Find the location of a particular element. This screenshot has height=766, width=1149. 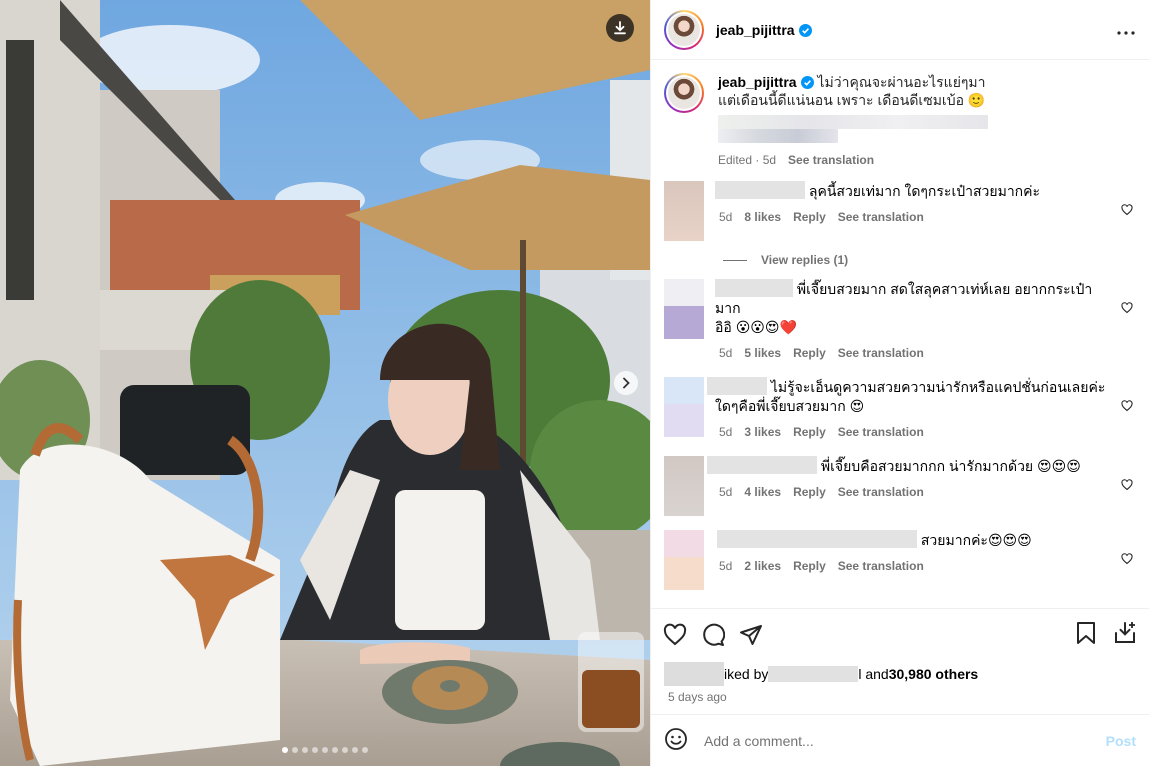

caption-see-translation: See translation is located at coordinates (831, 160).